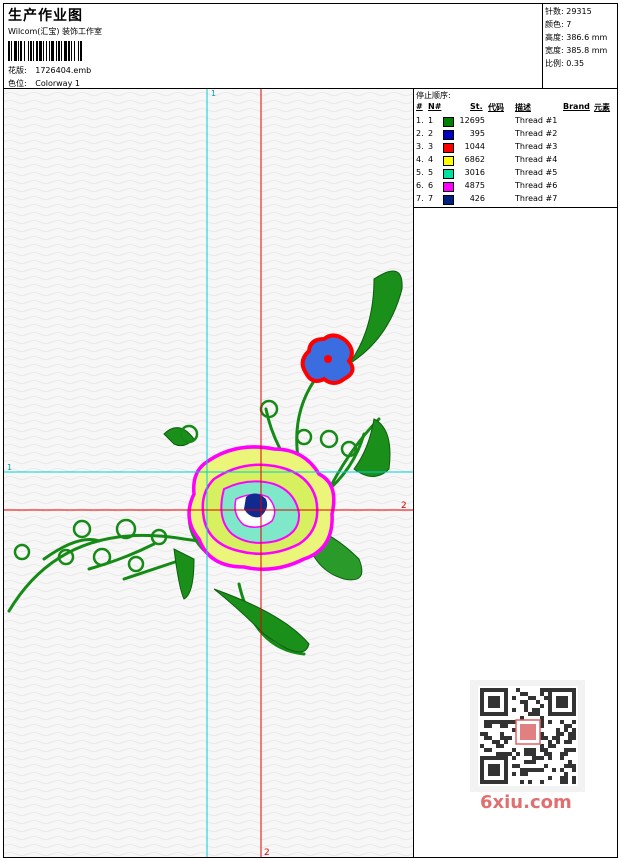 This screenshot has height=861, width=620. What do you see at coordinates (587, 50) in the screenshot?
I see `stat-value: 385.8 mm` at bounding box center [587, 50].